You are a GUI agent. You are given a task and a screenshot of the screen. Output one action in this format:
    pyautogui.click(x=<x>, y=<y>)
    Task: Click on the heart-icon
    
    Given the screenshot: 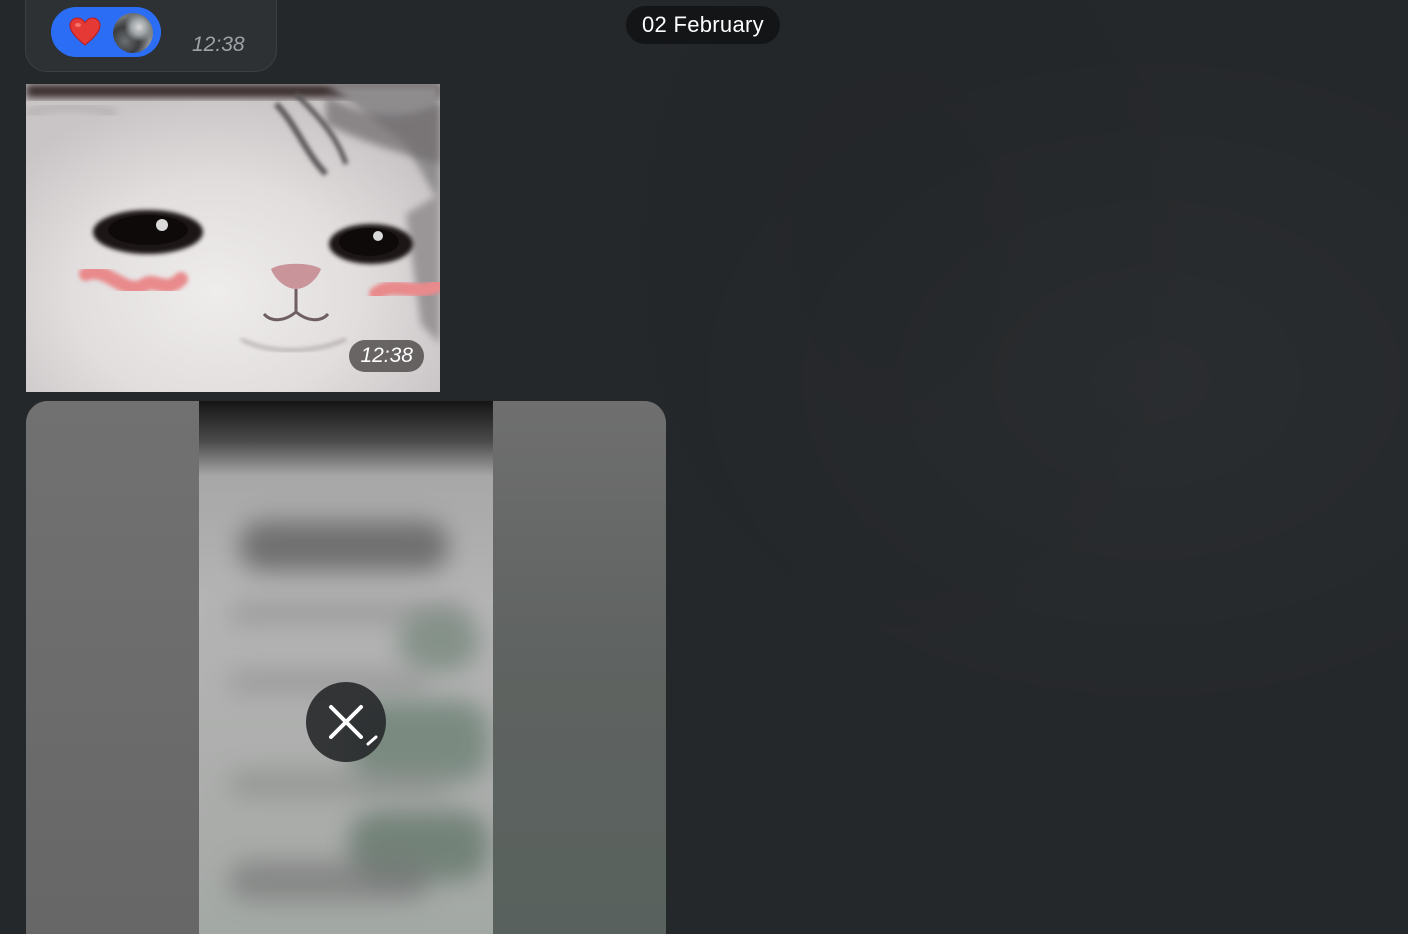 What is the action you would take?
    pyautogui.click(x=85, y=31)
    